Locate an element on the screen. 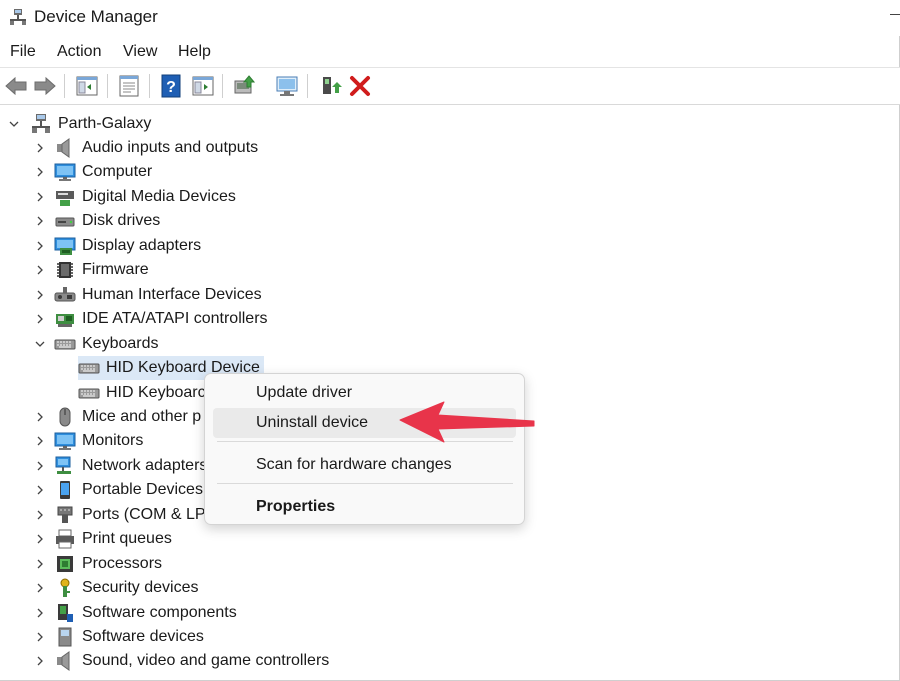 Image resolution: width=900 pixels, height=681 pixels. portable-device-icon is located at coordinates (65, 490).